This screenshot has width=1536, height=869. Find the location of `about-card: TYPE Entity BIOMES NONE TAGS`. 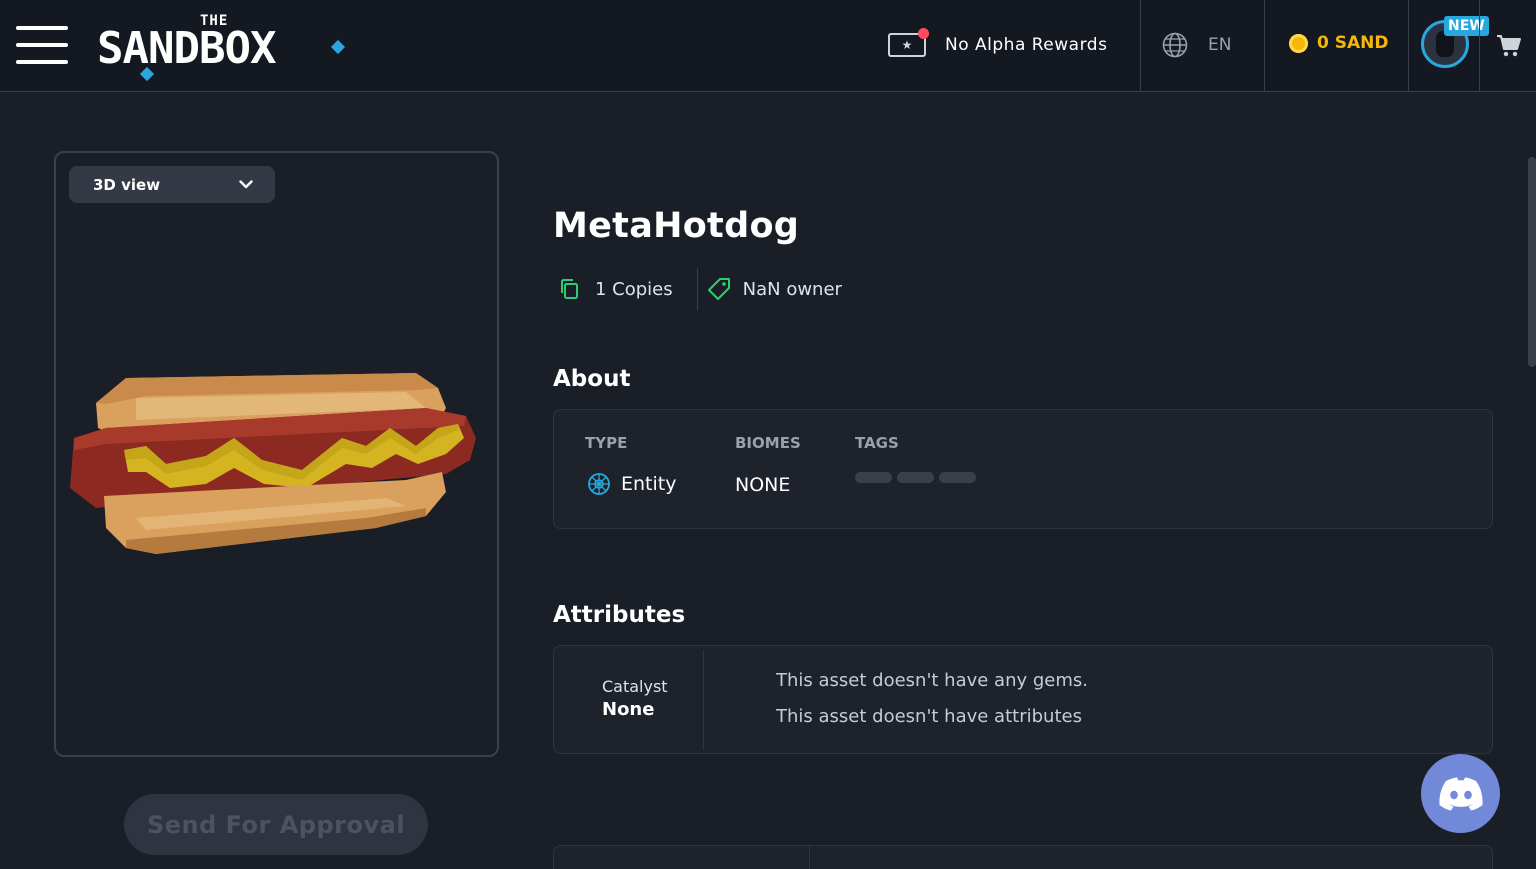

about-card: TYPE Entity BIOMES NONE TAGS is located at coordinates (1023, 469).